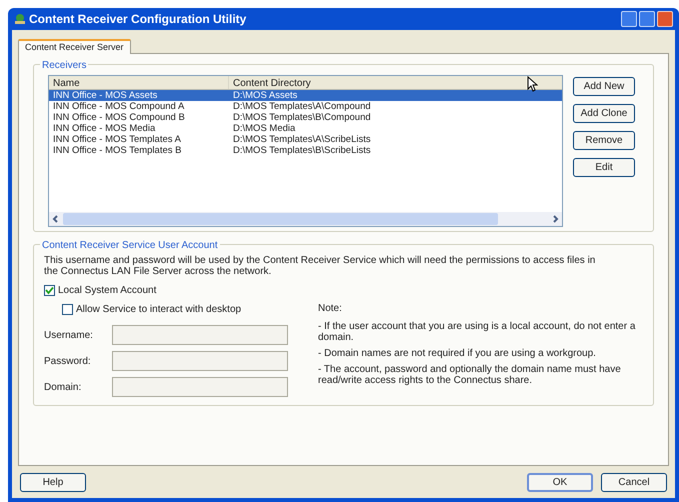 This screenshot has height=502, width=679. I want to click on field-label: Password:, so click(68, 361).